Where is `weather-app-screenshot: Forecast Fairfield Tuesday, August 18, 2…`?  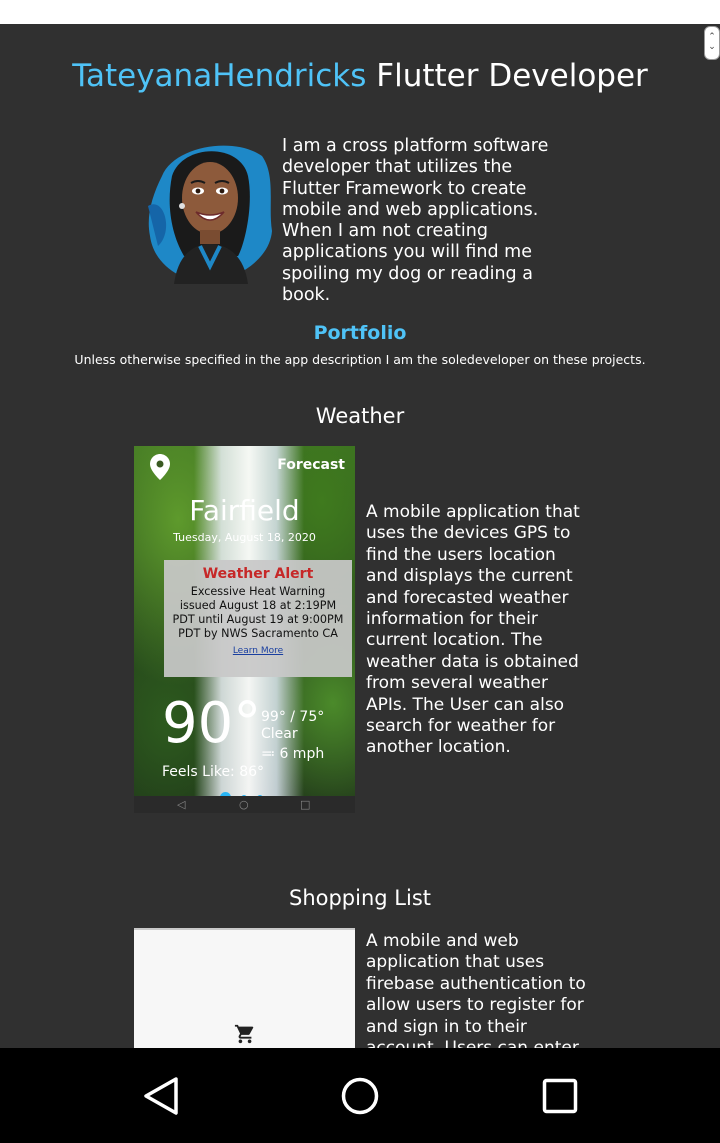 weather-app-screenshot: Forecast Fairfield Tuesday, August 18, 2… is located at coordinates (244, 629).